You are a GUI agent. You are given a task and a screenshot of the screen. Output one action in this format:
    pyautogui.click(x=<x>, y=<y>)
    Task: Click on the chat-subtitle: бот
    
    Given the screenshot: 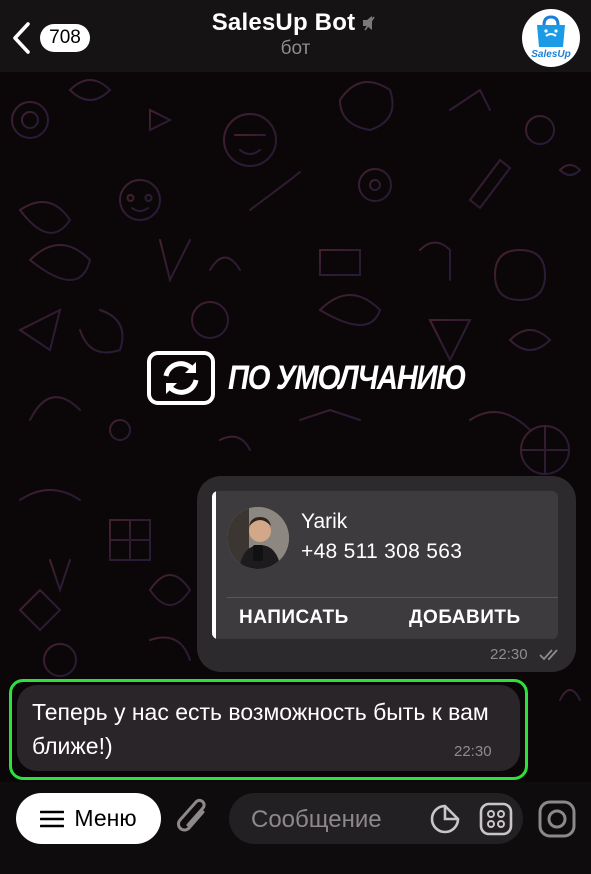 What is the action you would take?
    pyautogui.click(x=295, y=48)
    